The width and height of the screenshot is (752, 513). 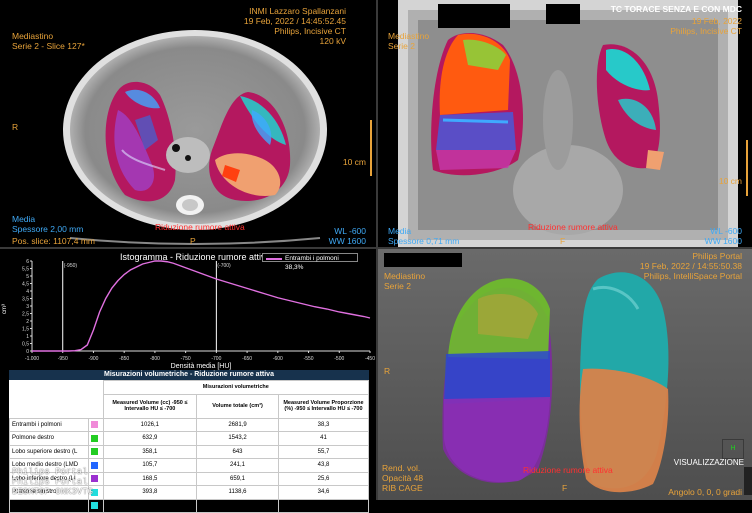 What do you see at coordinates (403, 478) in the screenshot?
I see `opacity-label: Opacità 48` at bounding box center [403, 478].